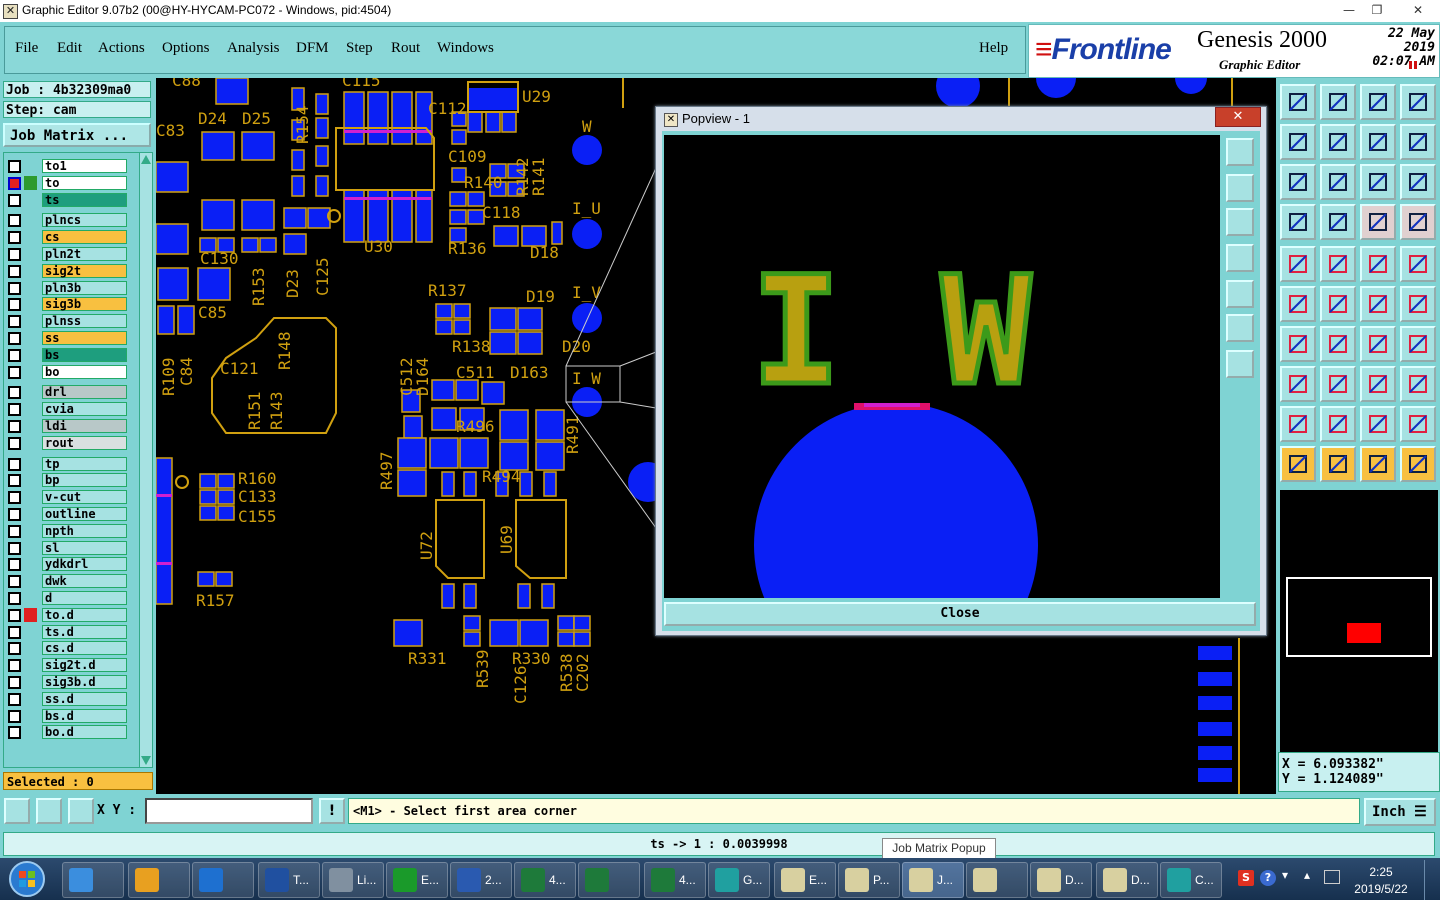  What do you see at coordinates (84, 371) in the screenshot?
I see `layer-name: bo` at bounding box center [84, 371].